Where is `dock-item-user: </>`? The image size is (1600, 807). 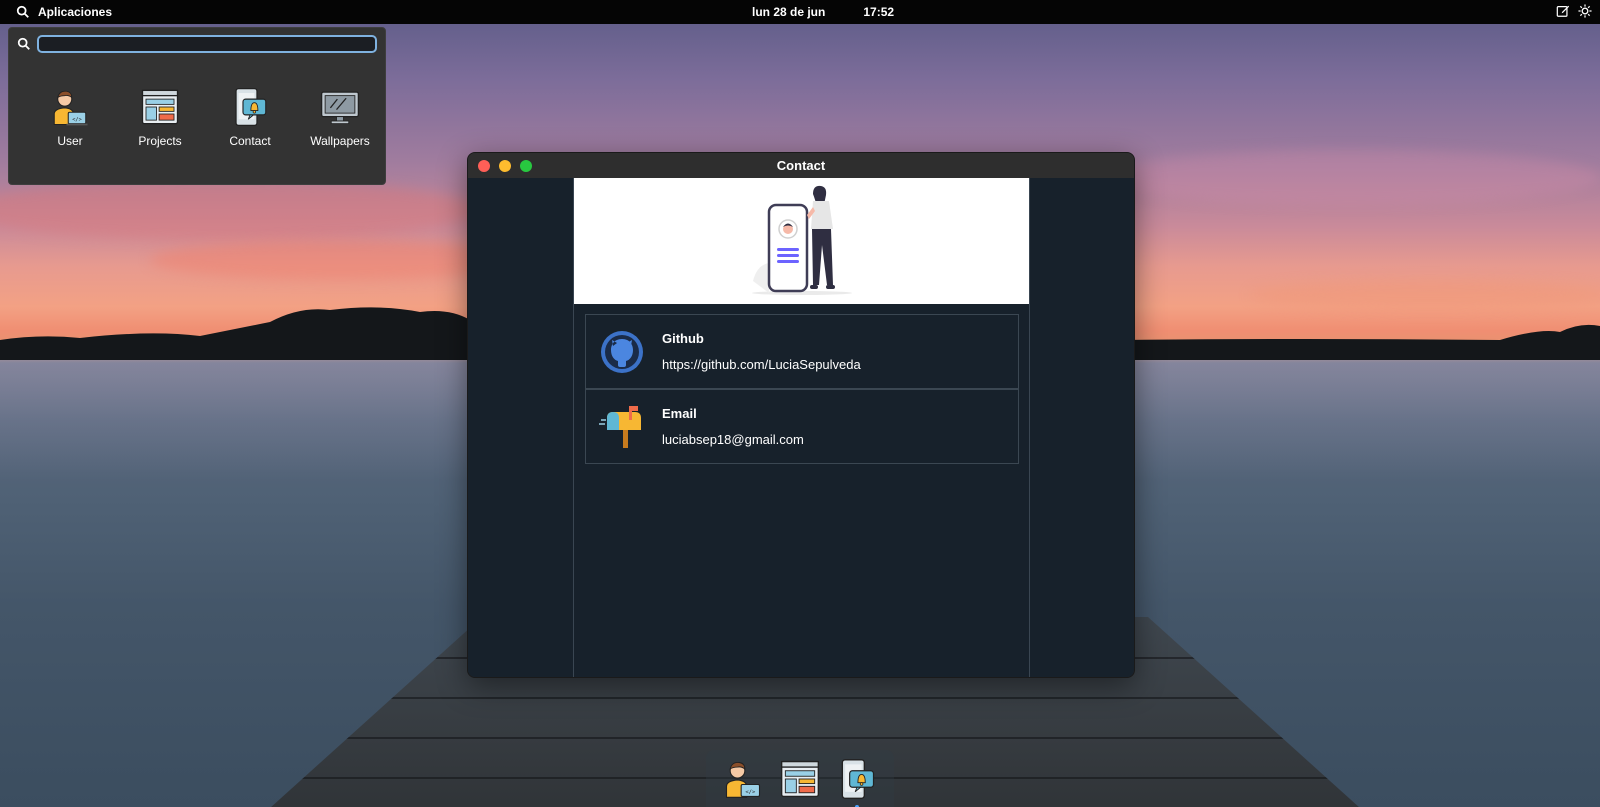
dock-item-user: </> is located at coordinates (743, 779).